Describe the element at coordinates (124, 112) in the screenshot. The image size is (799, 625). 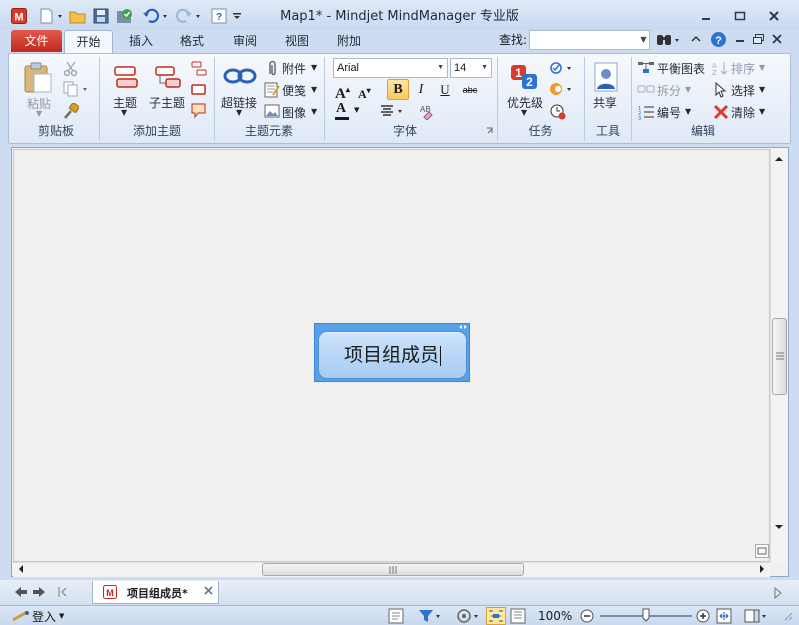
I see `add-topic-dropdown-icon: ▼` at that location.